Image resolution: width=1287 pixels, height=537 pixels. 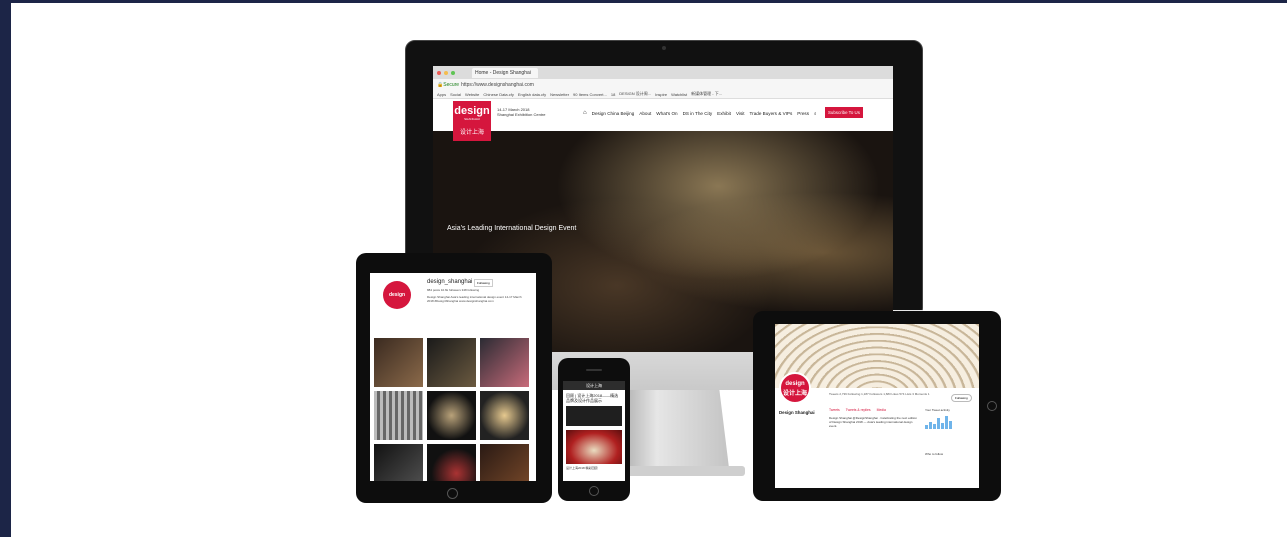 What do you see at coordinates (497, 85) in the screenshot?
I see `url-text: https://www.designshanghai.com` at bounding box center [497, 85].